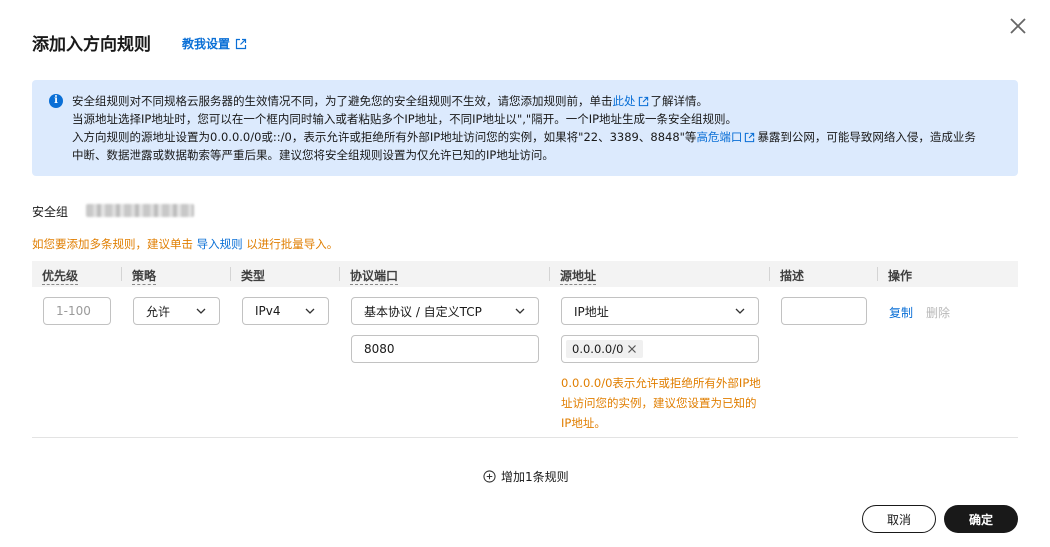 This screenshot has width=1050, height=547. What do you see at coordinates (660, 311) in the screenshot?
I see `source-type-select: IP地址` at bounding box center [660, 311].